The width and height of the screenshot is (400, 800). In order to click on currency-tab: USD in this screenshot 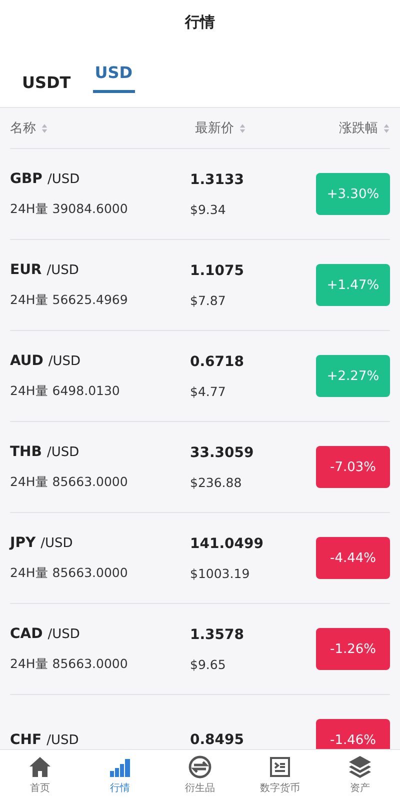, I will do `click(113, 69)`.